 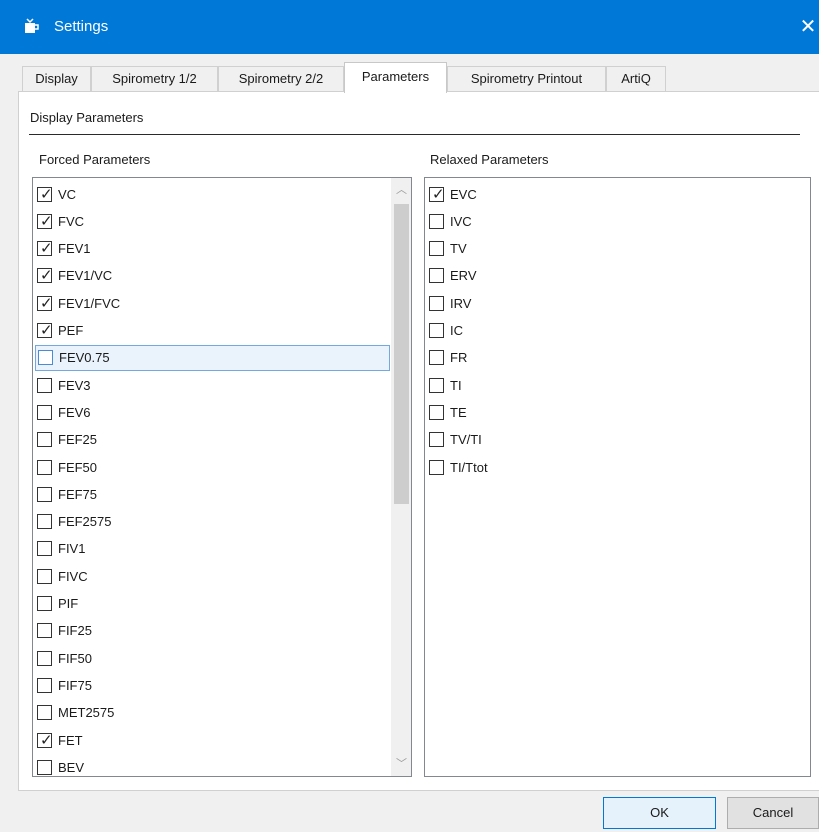 I want to click on parameter-label: FIF25, so click(x=75, y=631).